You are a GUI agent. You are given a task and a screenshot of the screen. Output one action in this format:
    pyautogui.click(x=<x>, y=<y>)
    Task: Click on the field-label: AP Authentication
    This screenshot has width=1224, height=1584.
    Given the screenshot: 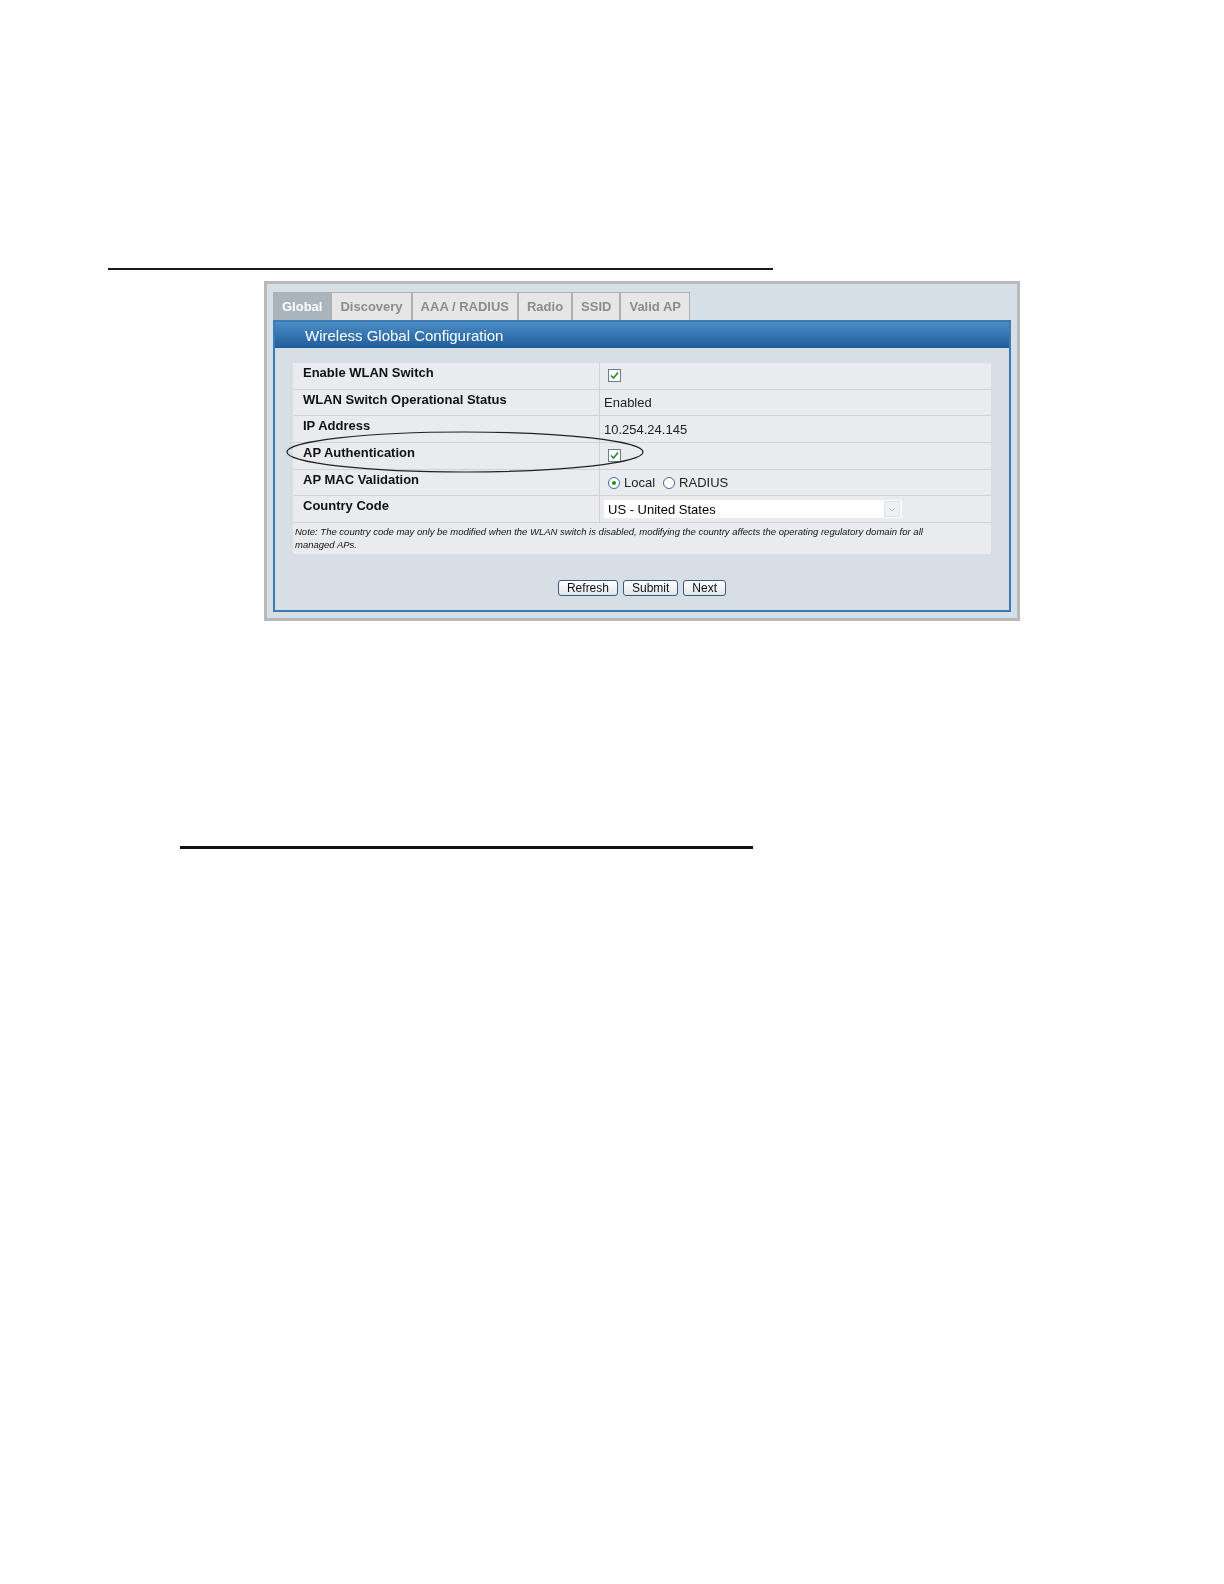 What is the action you would take?
    pyautogui.click(x=359, y=453)
    